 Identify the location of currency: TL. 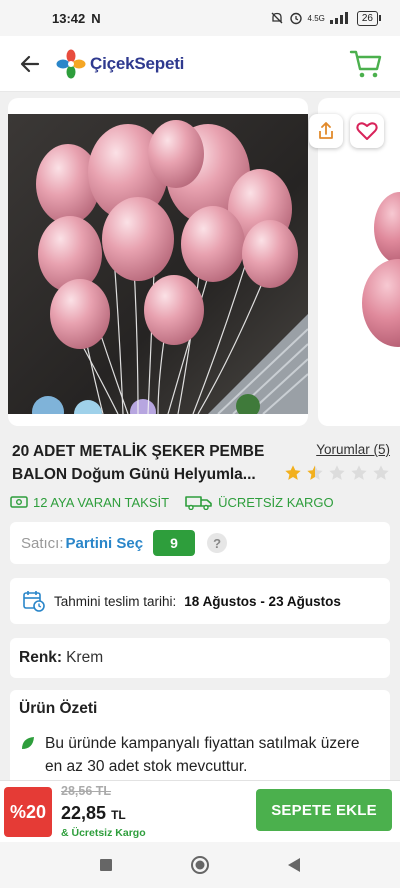
(118, 815).